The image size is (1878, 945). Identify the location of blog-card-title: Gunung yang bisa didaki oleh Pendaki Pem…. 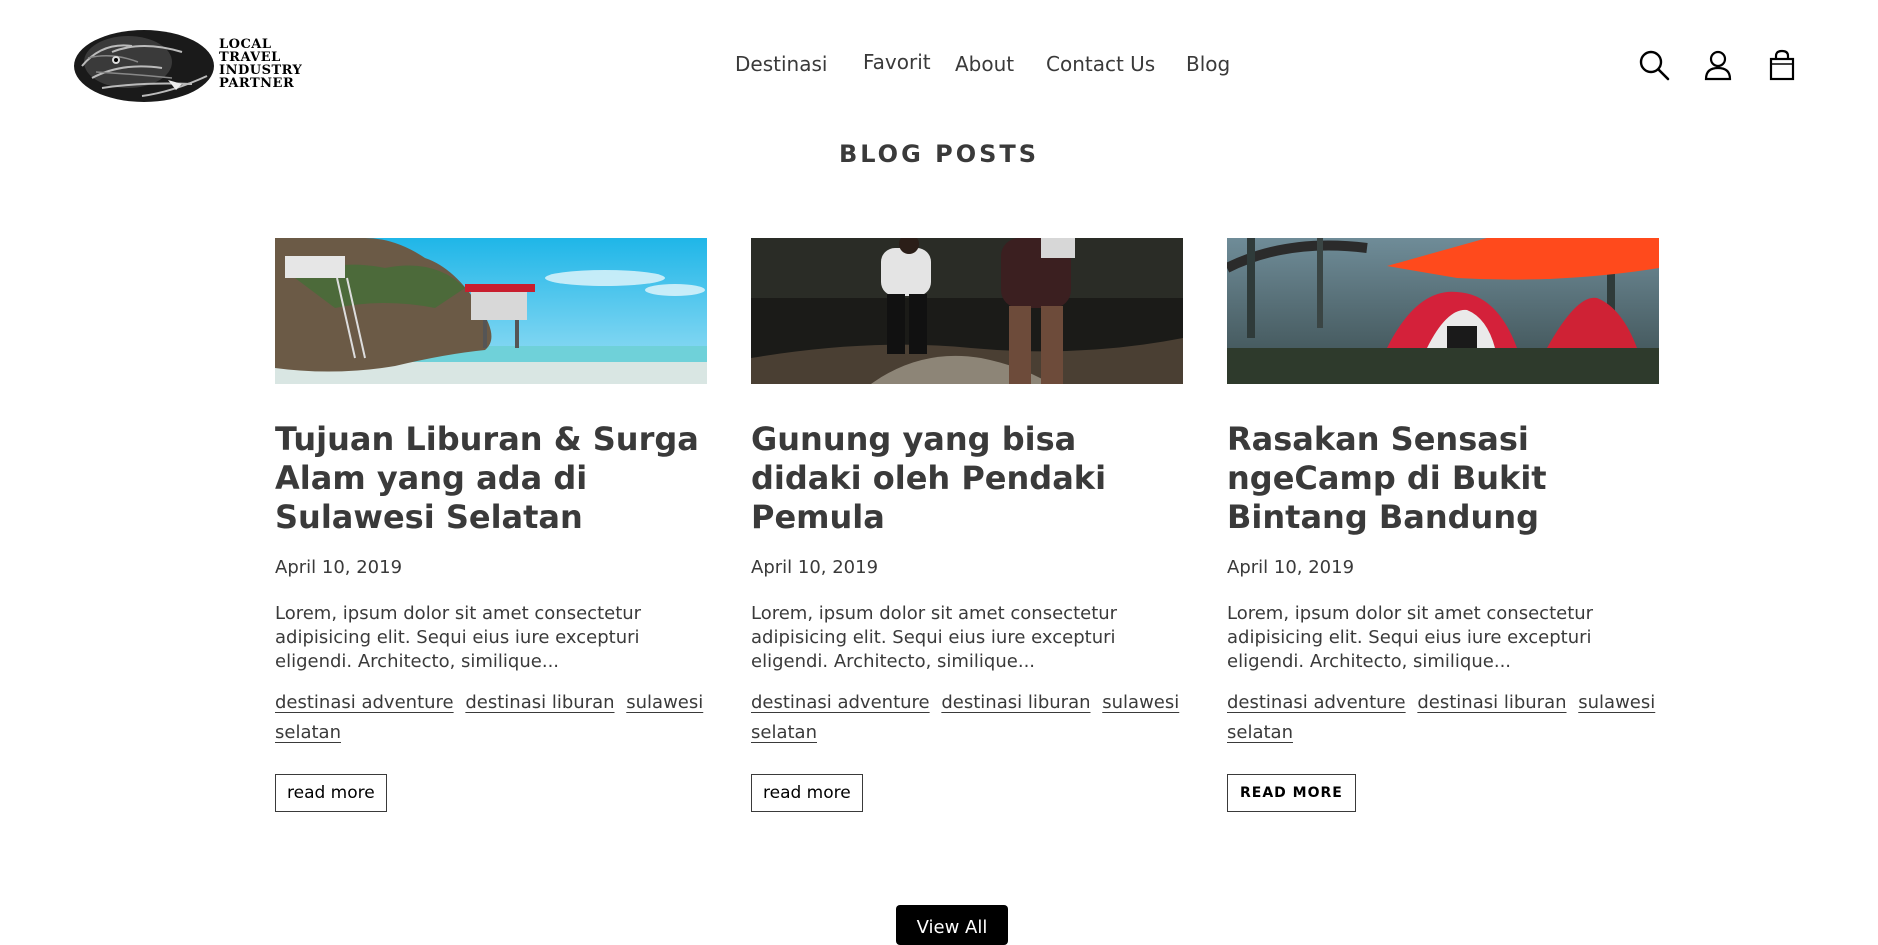
(967, 478).